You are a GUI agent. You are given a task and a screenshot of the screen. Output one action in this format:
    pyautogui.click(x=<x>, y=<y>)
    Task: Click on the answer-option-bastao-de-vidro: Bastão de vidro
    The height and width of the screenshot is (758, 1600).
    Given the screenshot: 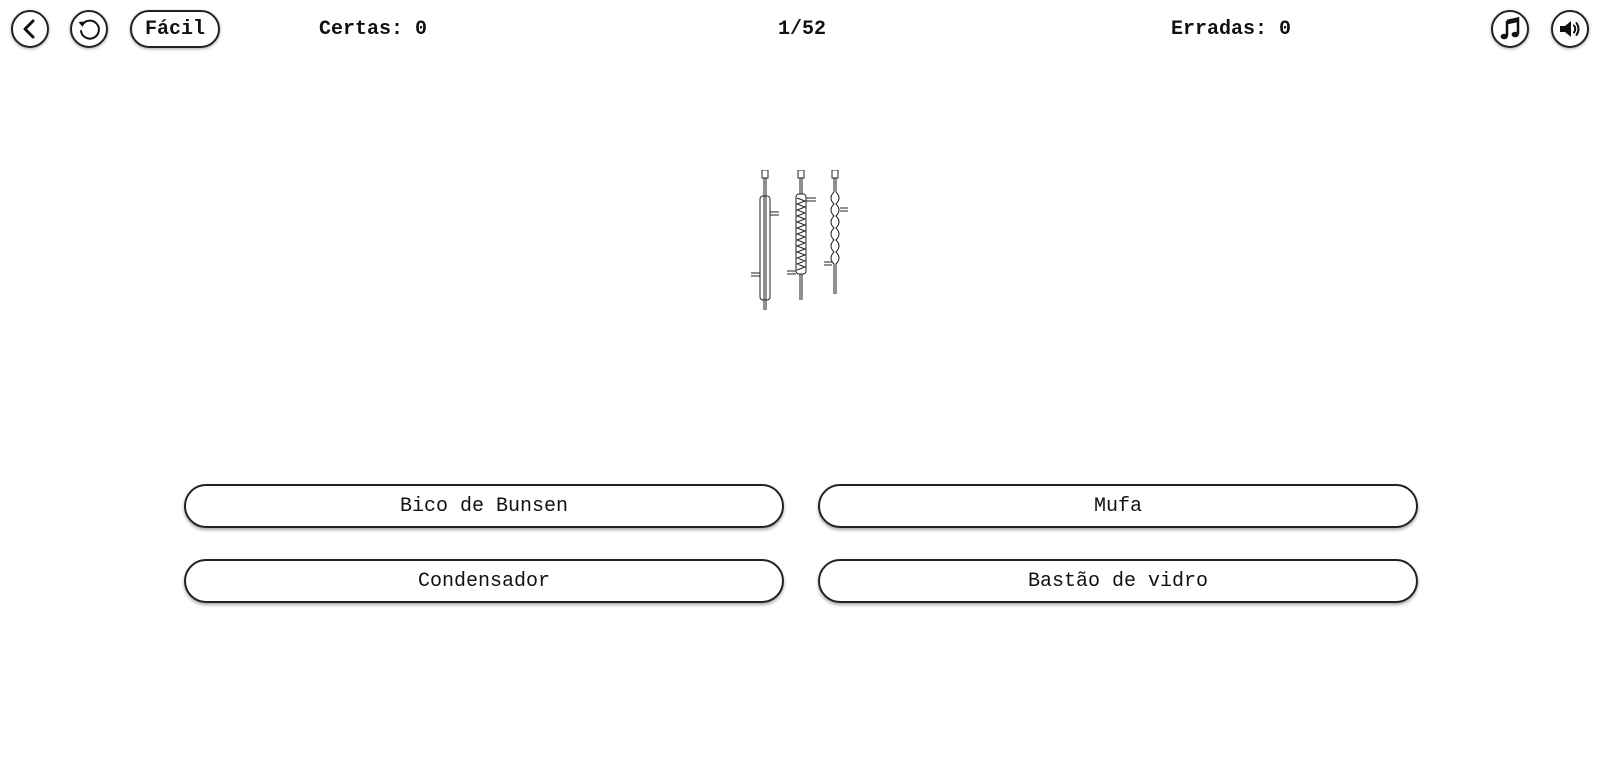 What is the action you would take?
    pyautogui.click(x=1118, y=581)
    